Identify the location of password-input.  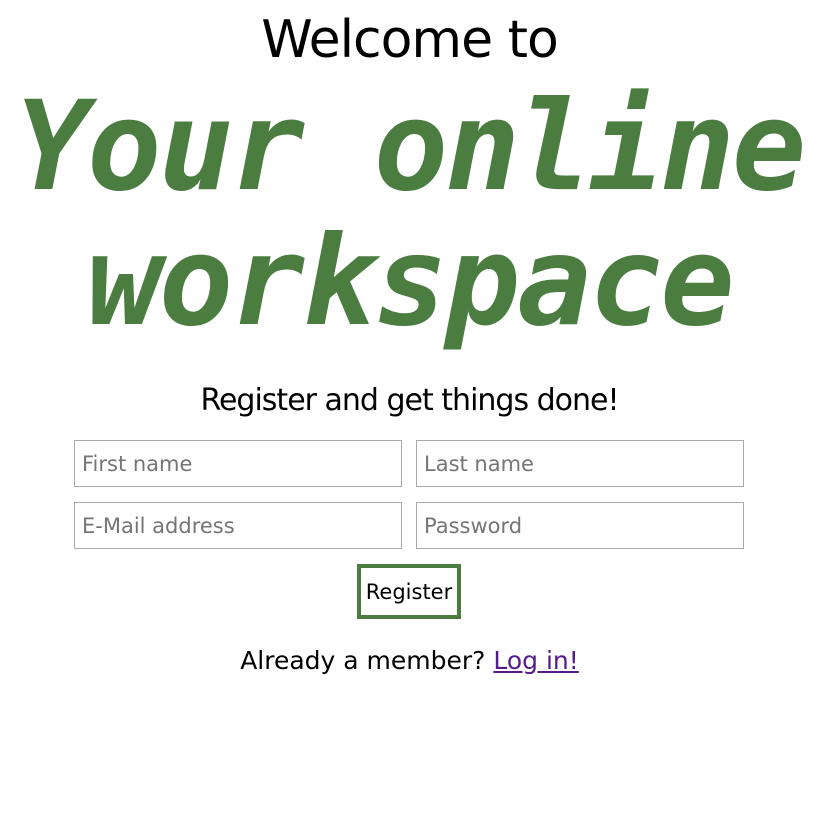
(580, 525).